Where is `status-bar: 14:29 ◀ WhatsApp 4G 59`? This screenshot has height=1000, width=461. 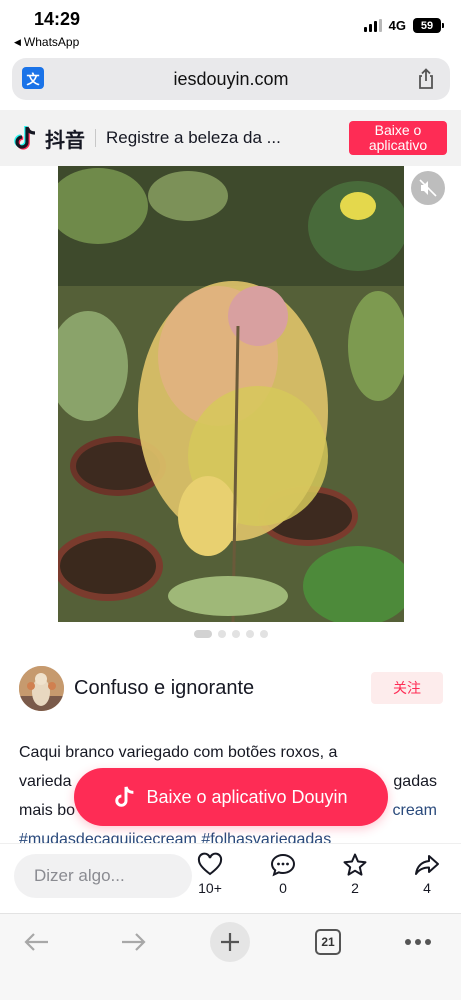 status-bar: 14:29 ◀ WhatsApp 4G 59 is located at coordinates (230, 27).